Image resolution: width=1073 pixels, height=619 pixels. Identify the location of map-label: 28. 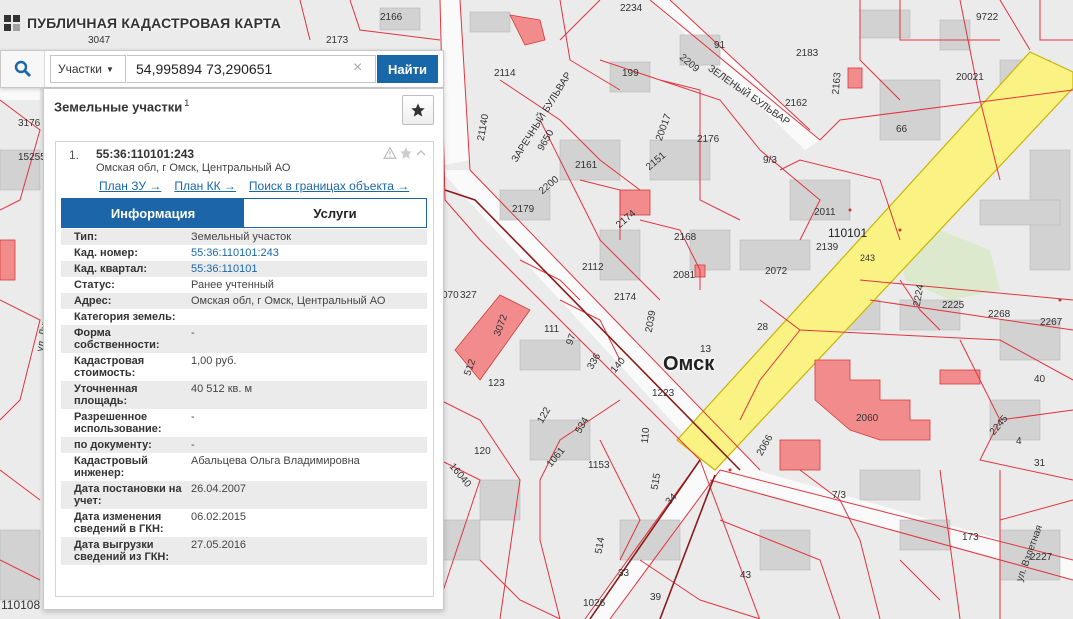
(763, 327).